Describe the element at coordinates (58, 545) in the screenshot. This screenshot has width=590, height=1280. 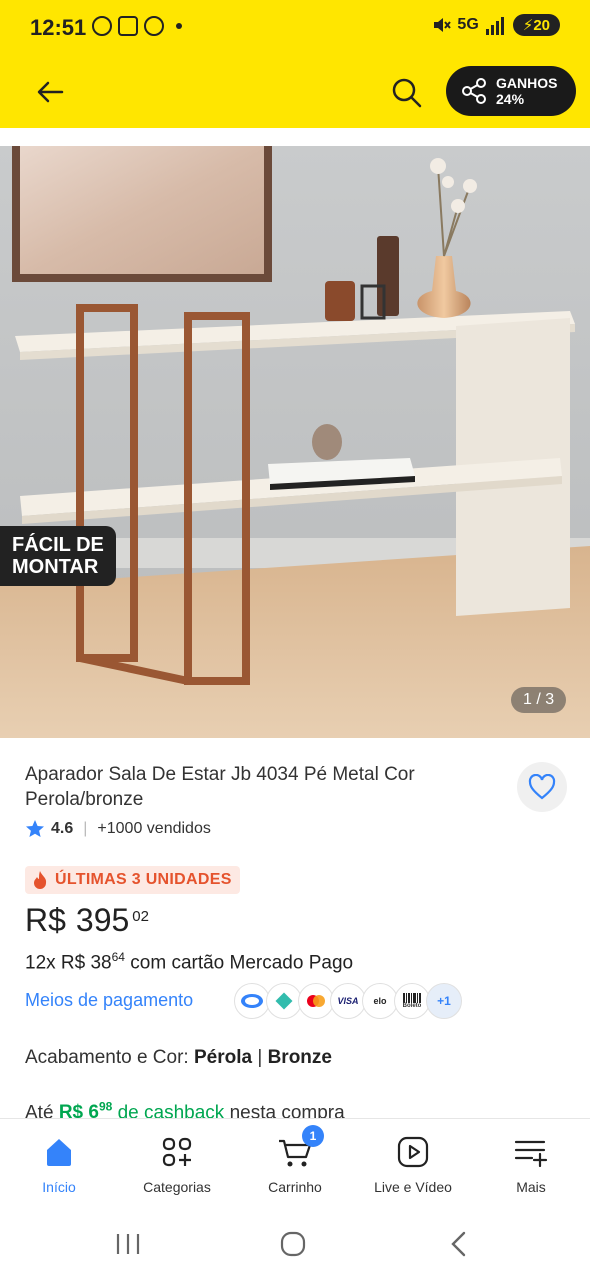
I see `badge-line-1: FÁCIL DE` at that location.